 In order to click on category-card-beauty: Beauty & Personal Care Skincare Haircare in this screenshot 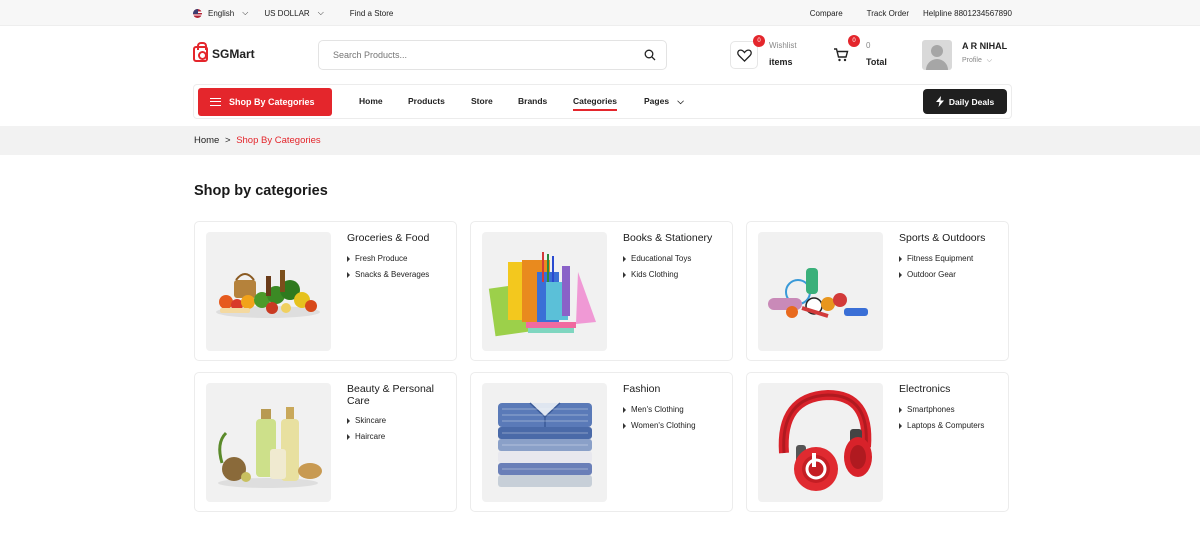, I will do `click(325, 442)`.